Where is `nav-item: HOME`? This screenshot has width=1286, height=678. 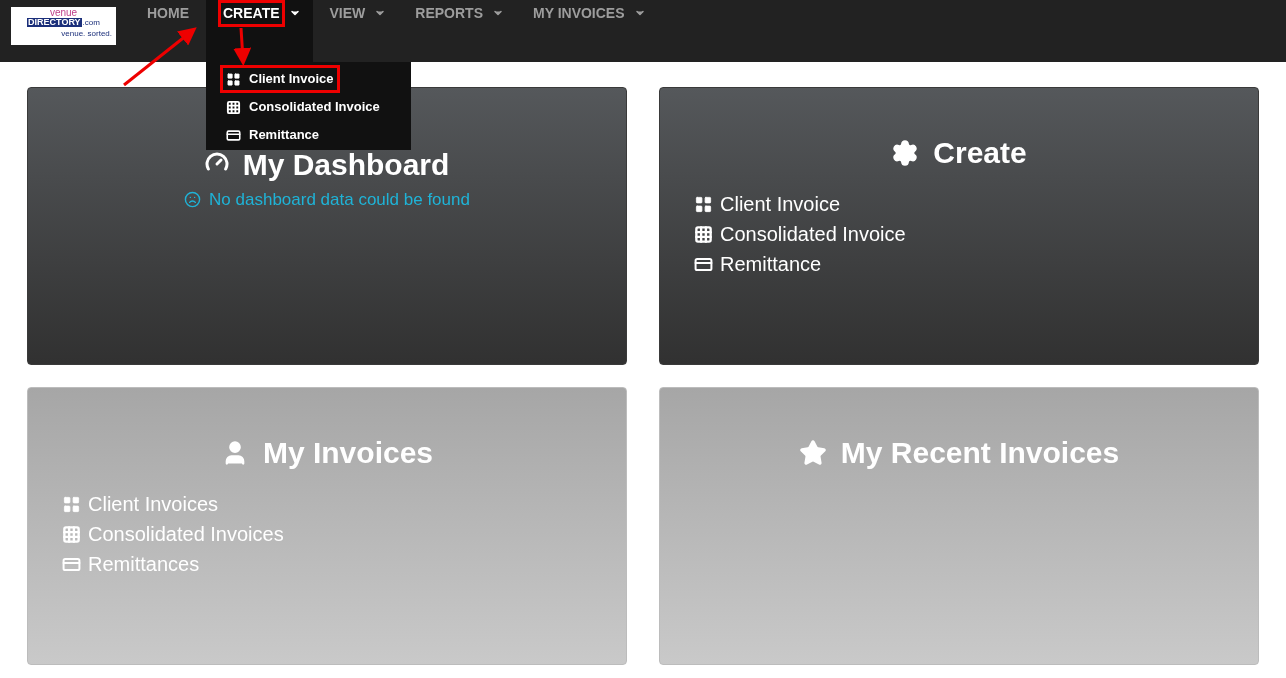 nav-item: HOME is located at coordinates (168, 31).